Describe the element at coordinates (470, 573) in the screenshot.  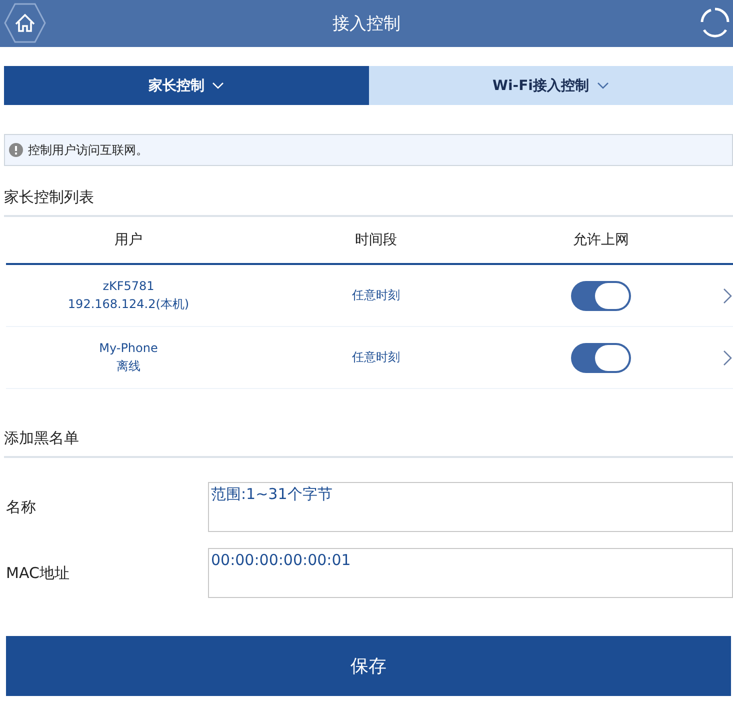
I see `input-field: 00:00:00:00:00:01` at that location.